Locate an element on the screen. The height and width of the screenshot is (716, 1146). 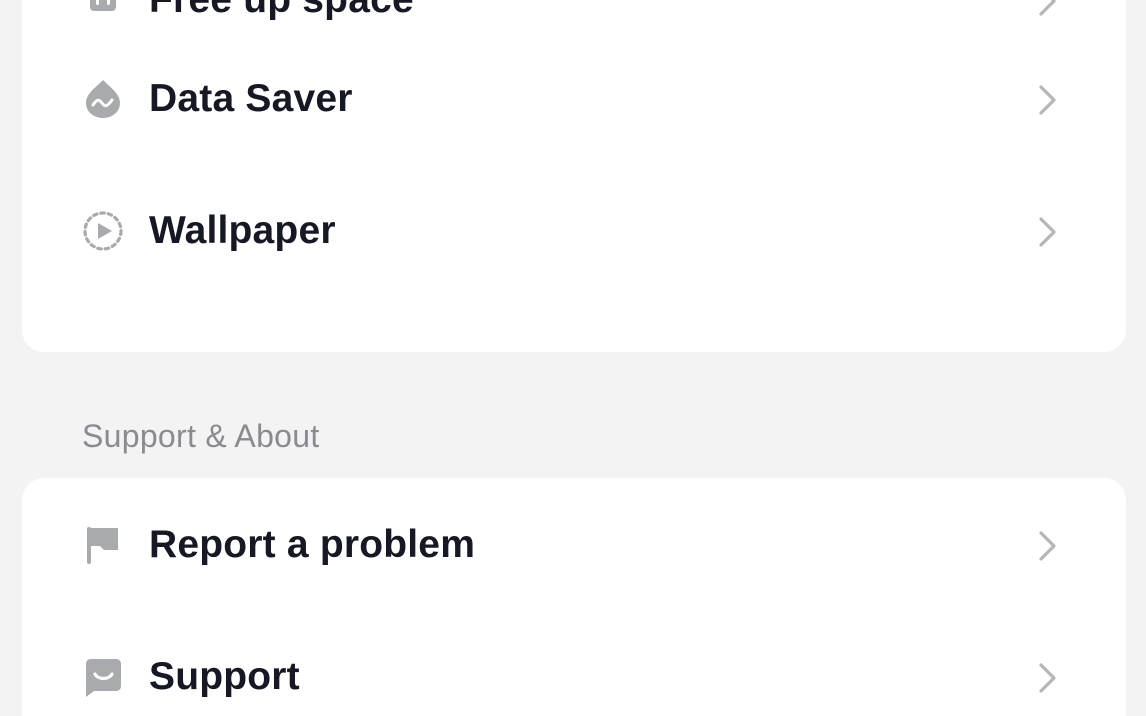
settings-item-label: Report a problem is located at coordinates (312, 544).